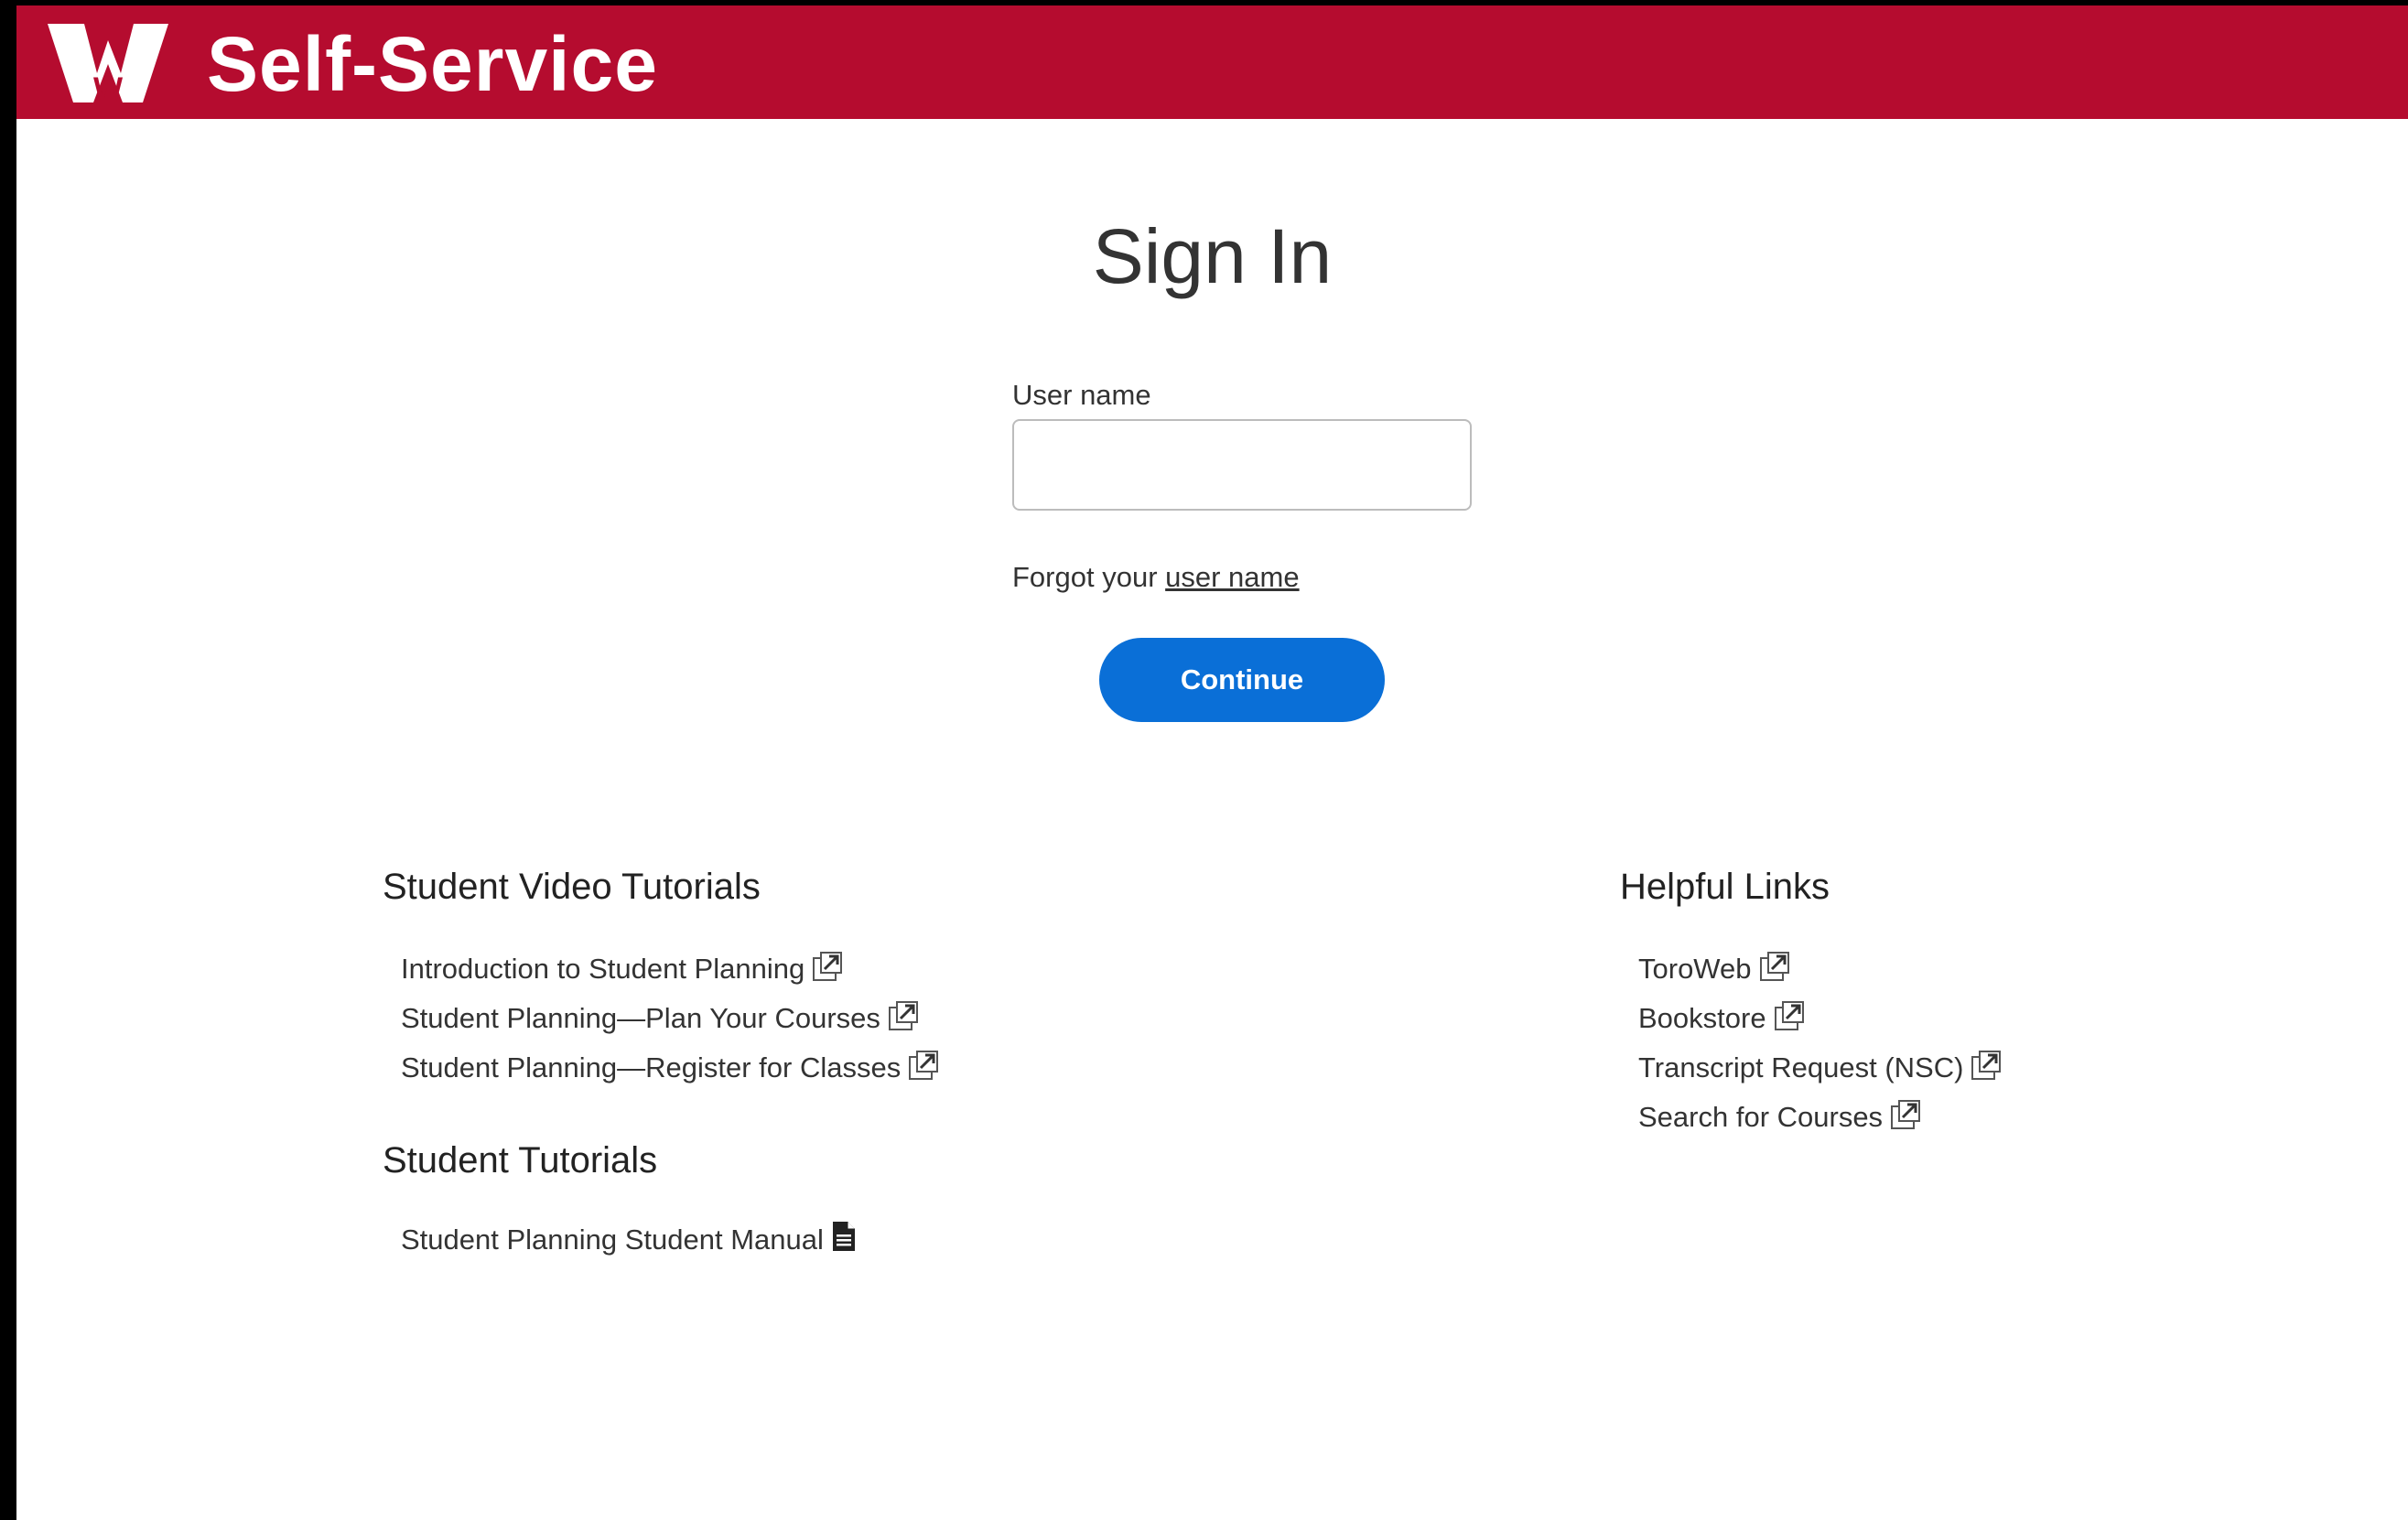 The image size is (2408, 1520). I want to click on video-tutorial-link: Student Planning—Register for Classes, so click(670, 1068).